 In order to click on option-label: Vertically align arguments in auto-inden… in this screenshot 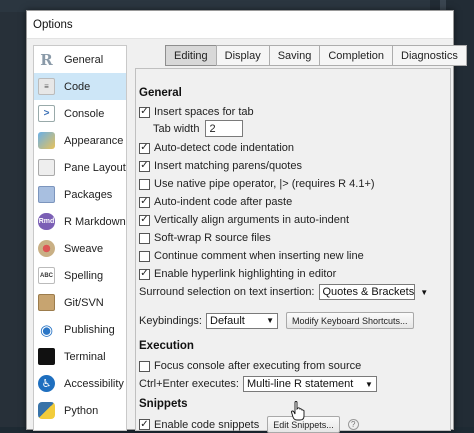, I will do `click(252, 220)`.